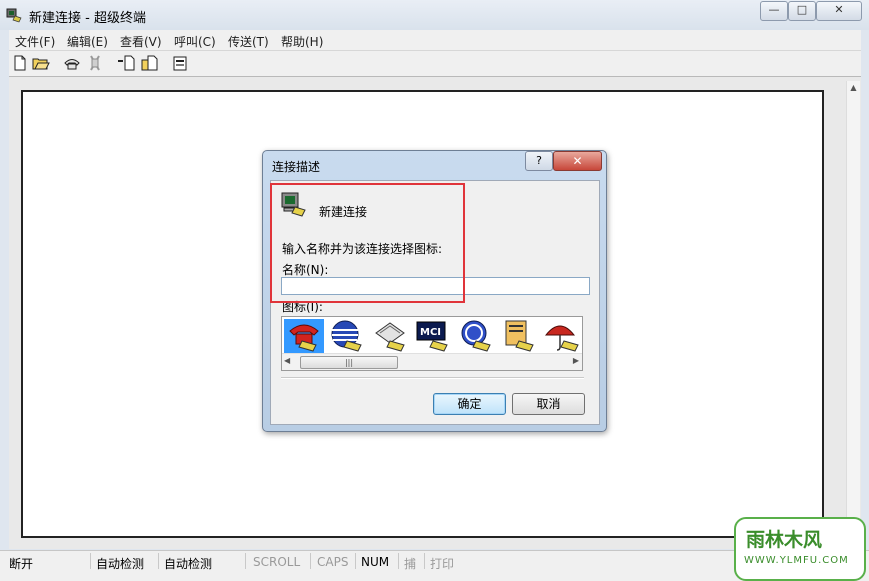 Image resolution: width=869 pixels, height=581 pixels. Describe the element at coordinates (120, 564) in the screenshot. I see `status-detect-1: 自动检测` at that location.